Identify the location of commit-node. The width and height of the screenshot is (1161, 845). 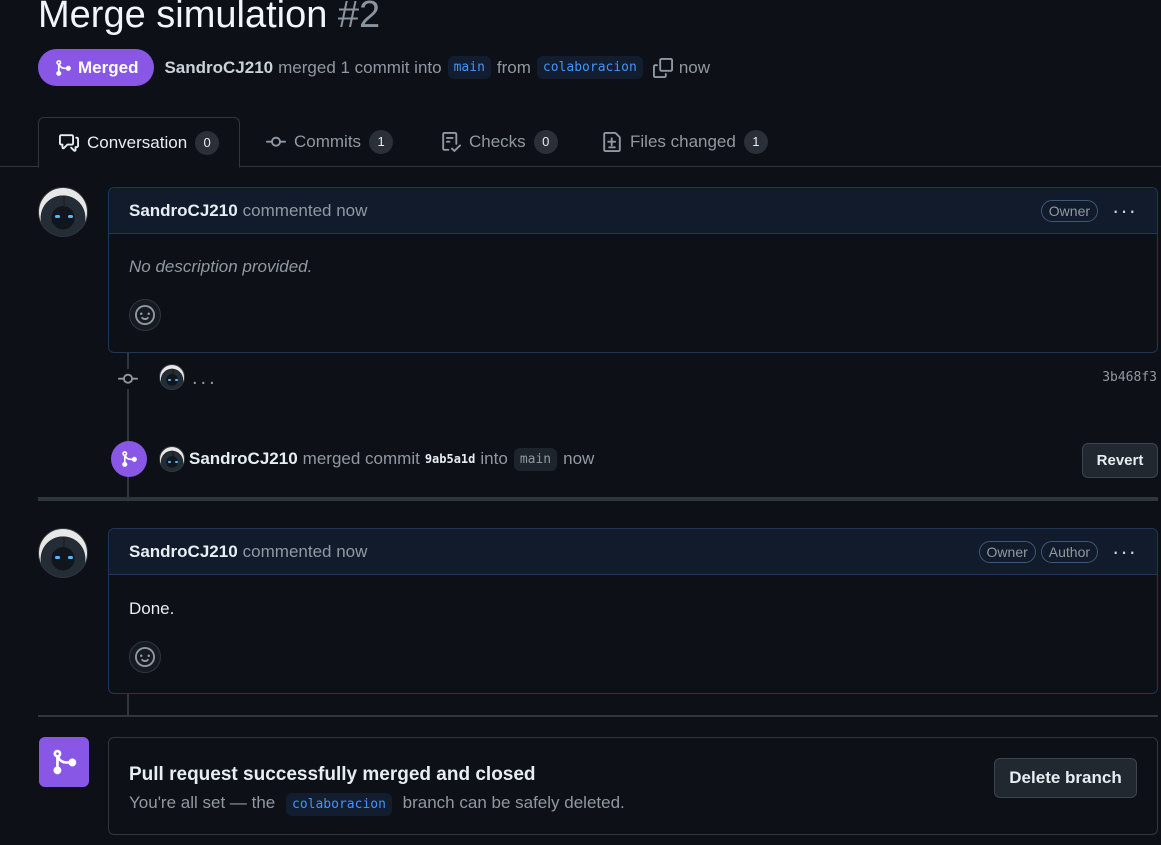
(128, 379).